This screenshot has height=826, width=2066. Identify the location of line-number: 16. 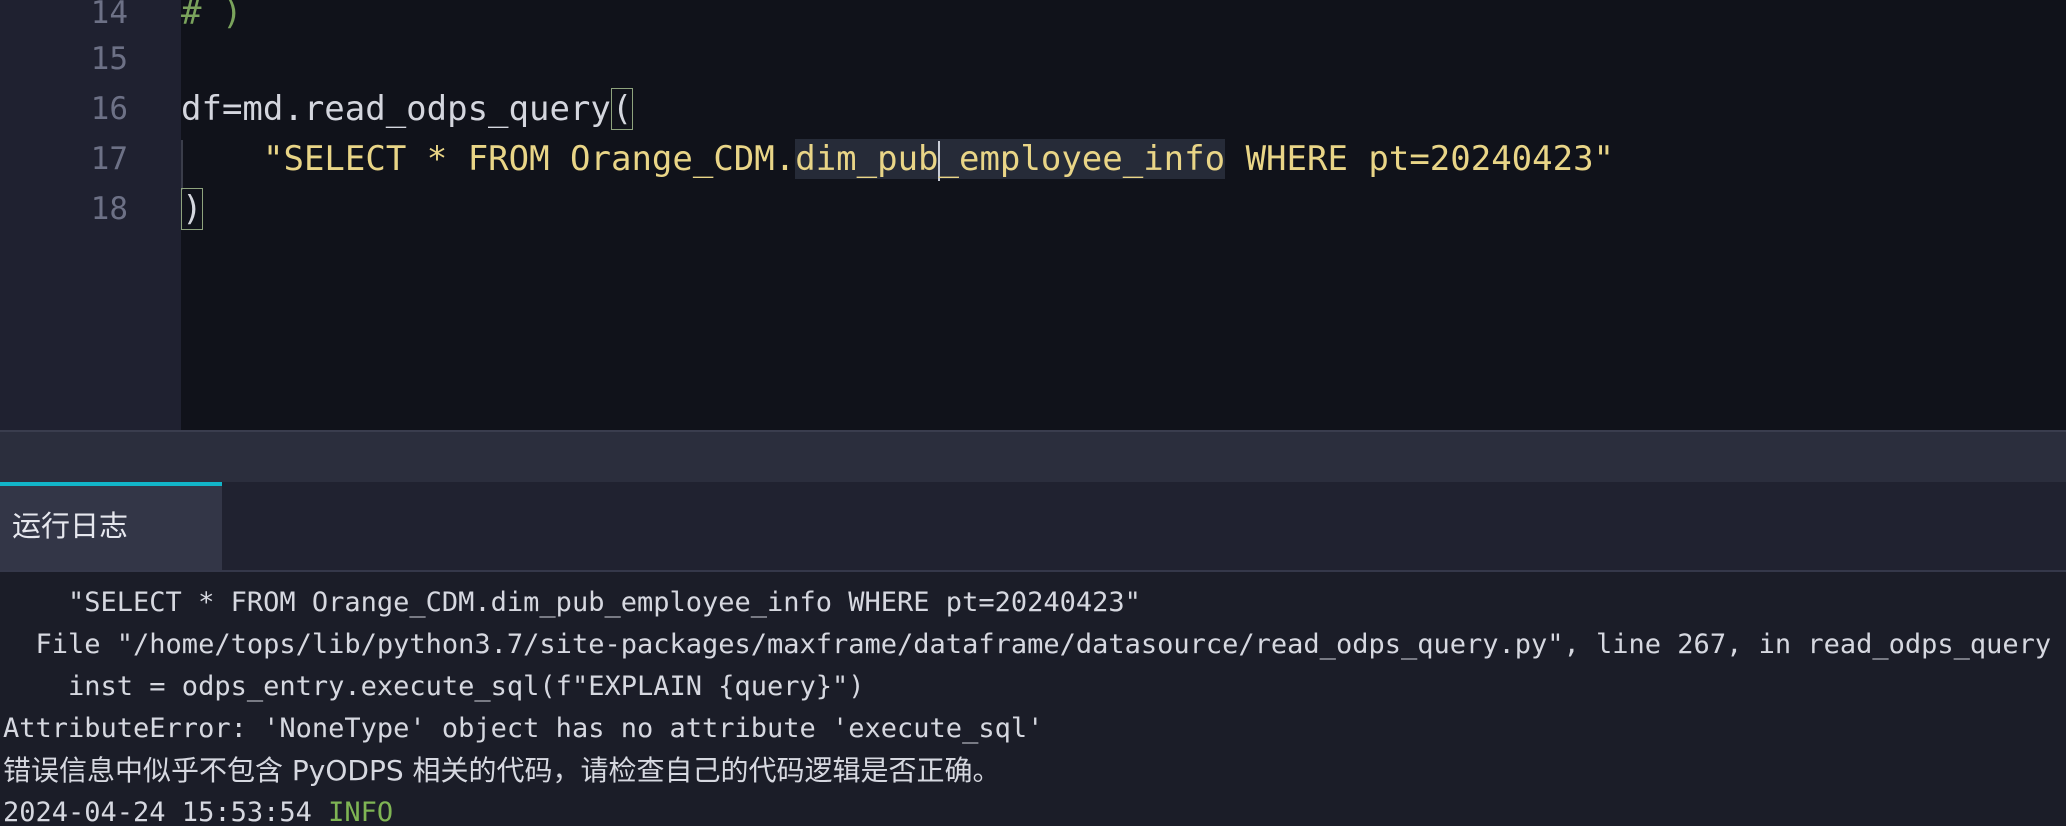
(109, 109).